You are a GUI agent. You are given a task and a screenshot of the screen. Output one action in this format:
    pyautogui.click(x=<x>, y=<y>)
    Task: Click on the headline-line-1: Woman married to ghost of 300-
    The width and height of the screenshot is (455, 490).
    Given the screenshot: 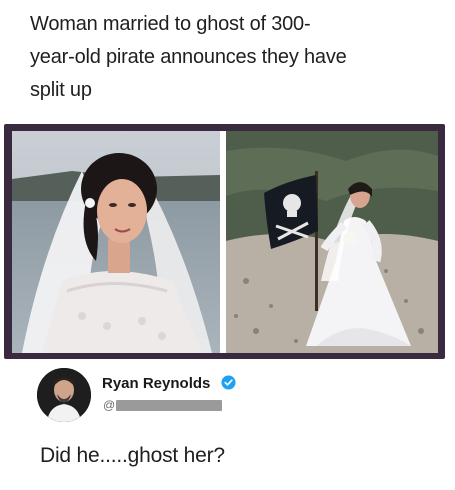 What is the action you would take?
    pyautogui.click(x=170, y=24)
    